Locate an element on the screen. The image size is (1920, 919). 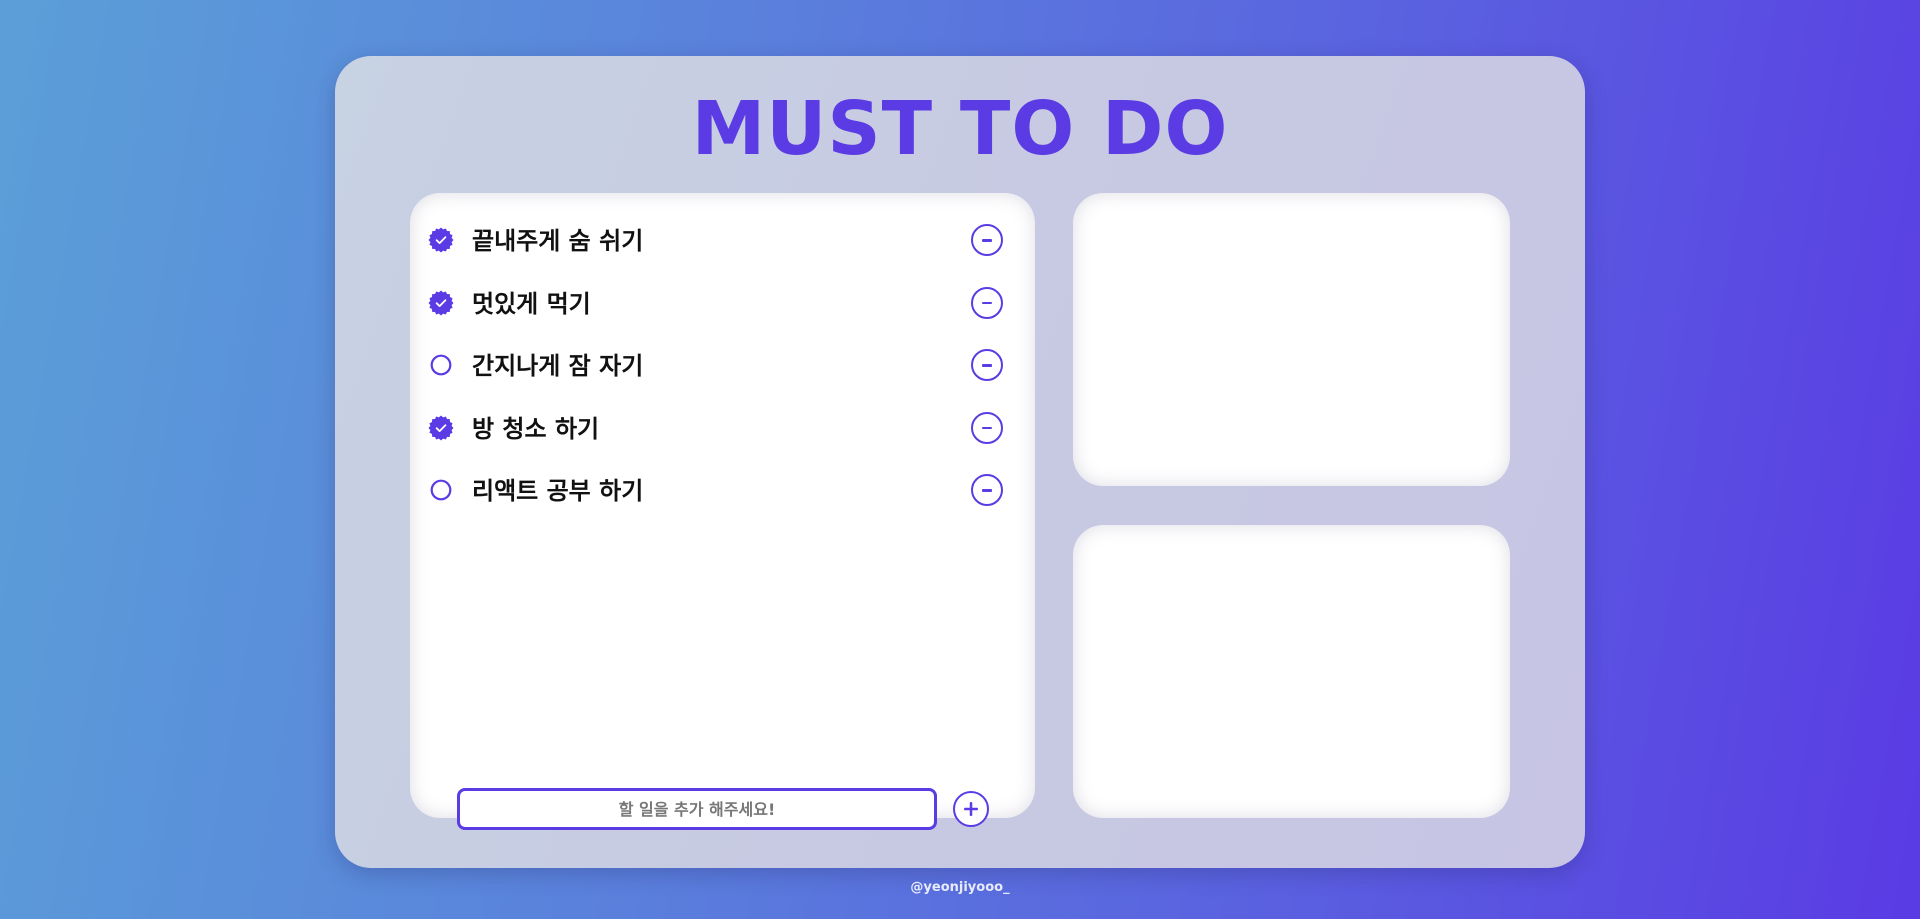
add-todo-input is located at coordinates (697, 809).